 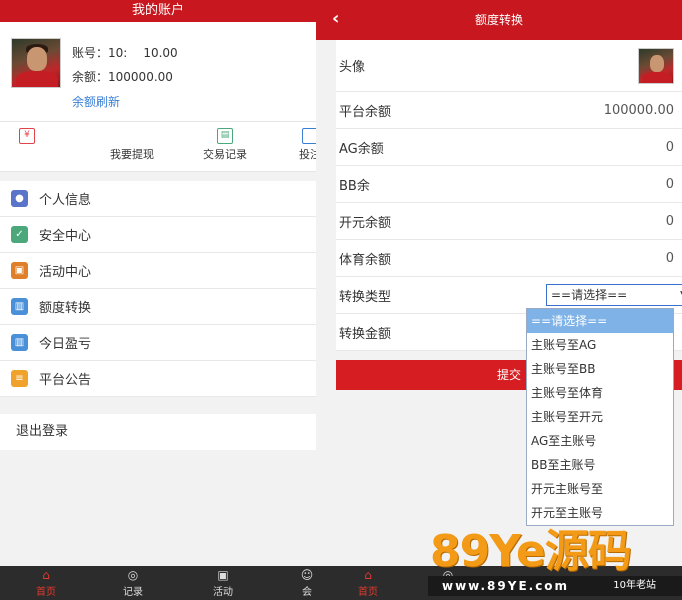 I want to click on sports-balance-row: 体育余额 0, so click(x=509, y=258).